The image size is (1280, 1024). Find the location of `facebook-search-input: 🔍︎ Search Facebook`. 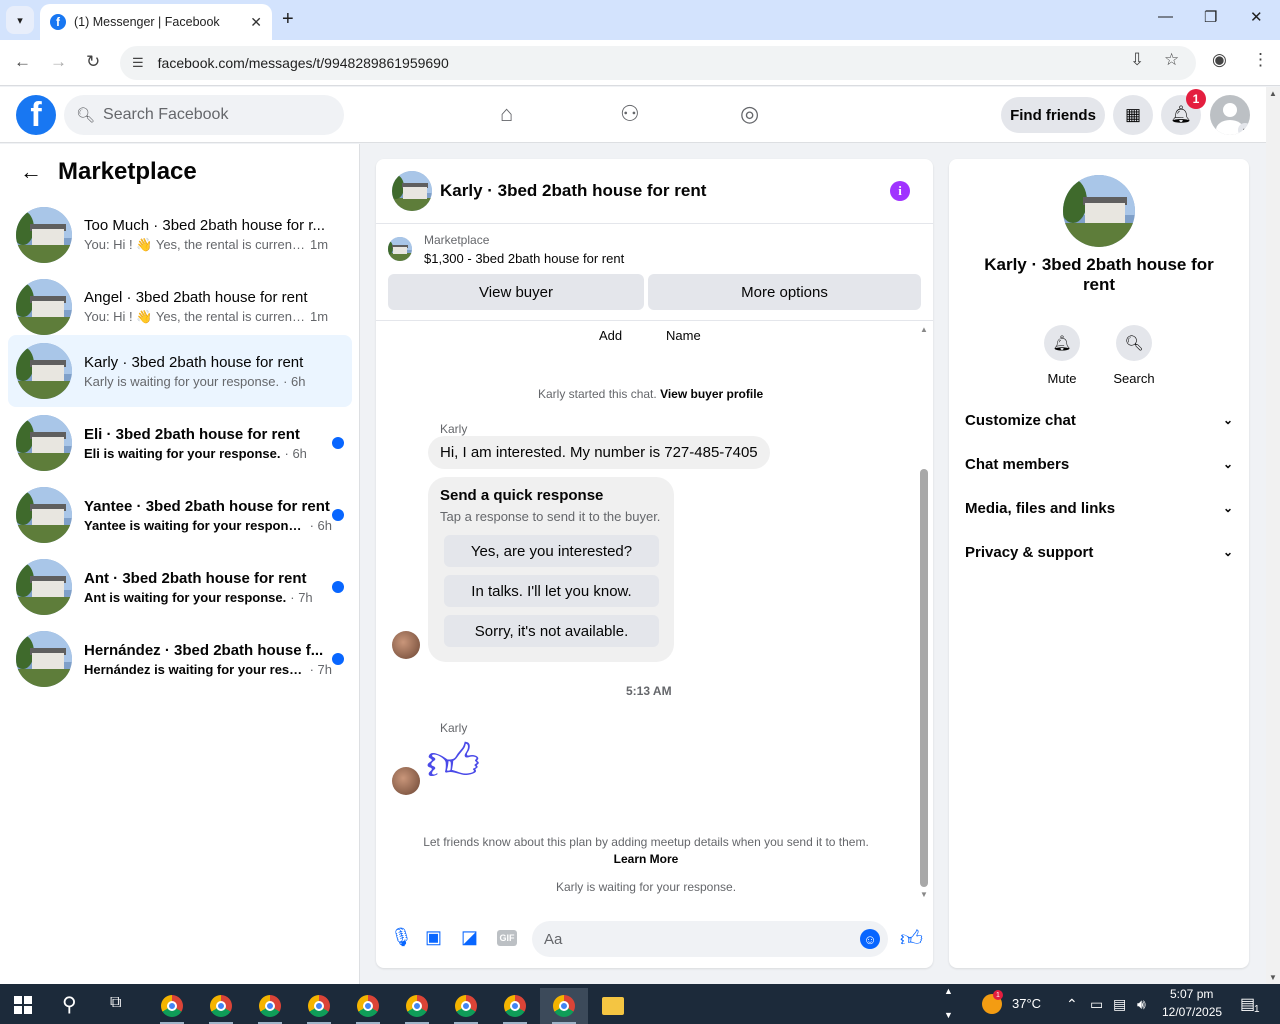

facebook-search-input: 🔍︎ Search Facebook is located at coordinates (204, 115).